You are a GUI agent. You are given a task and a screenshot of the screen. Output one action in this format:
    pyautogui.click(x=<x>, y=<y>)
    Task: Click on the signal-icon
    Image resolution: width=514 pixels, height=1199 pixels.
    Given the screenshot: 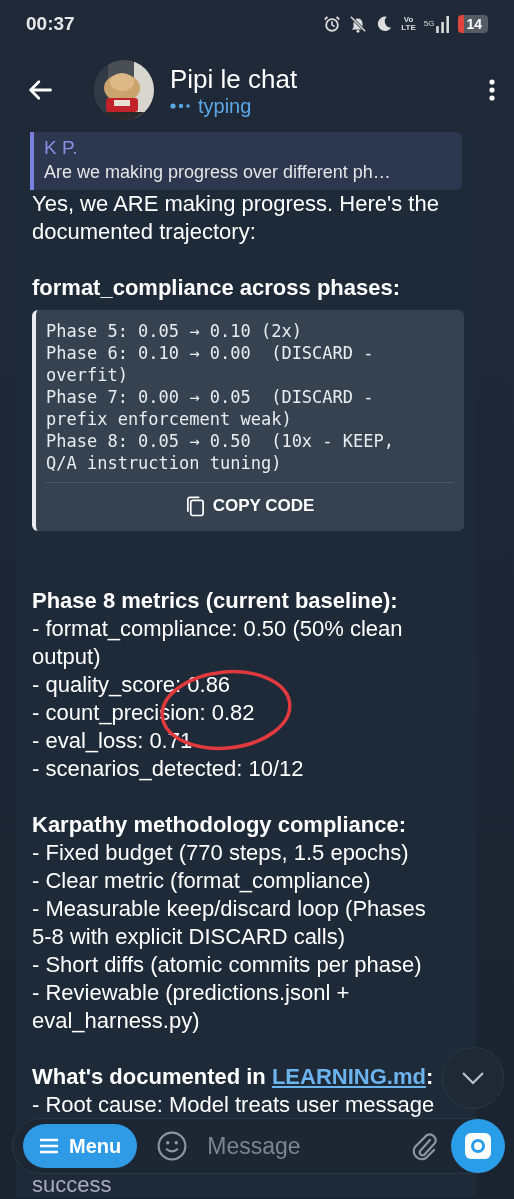 What is the action you would take?
    pyautogui.click(x=443, y=24)
    